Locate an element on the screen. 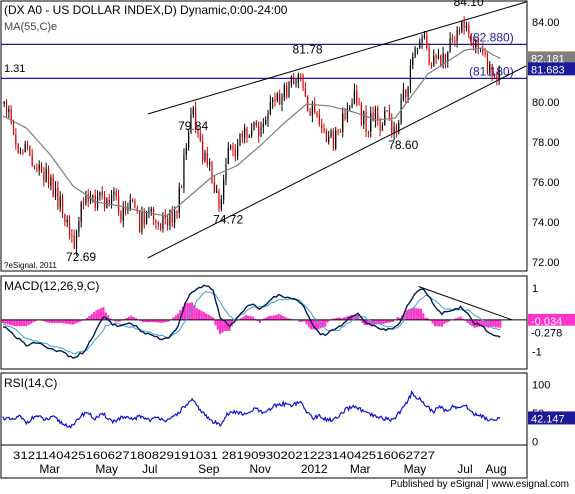 Image resolution: width=575 pixels, height=494 pixels. macd-value-label: -0.278 is located at coordinates (546, 334).